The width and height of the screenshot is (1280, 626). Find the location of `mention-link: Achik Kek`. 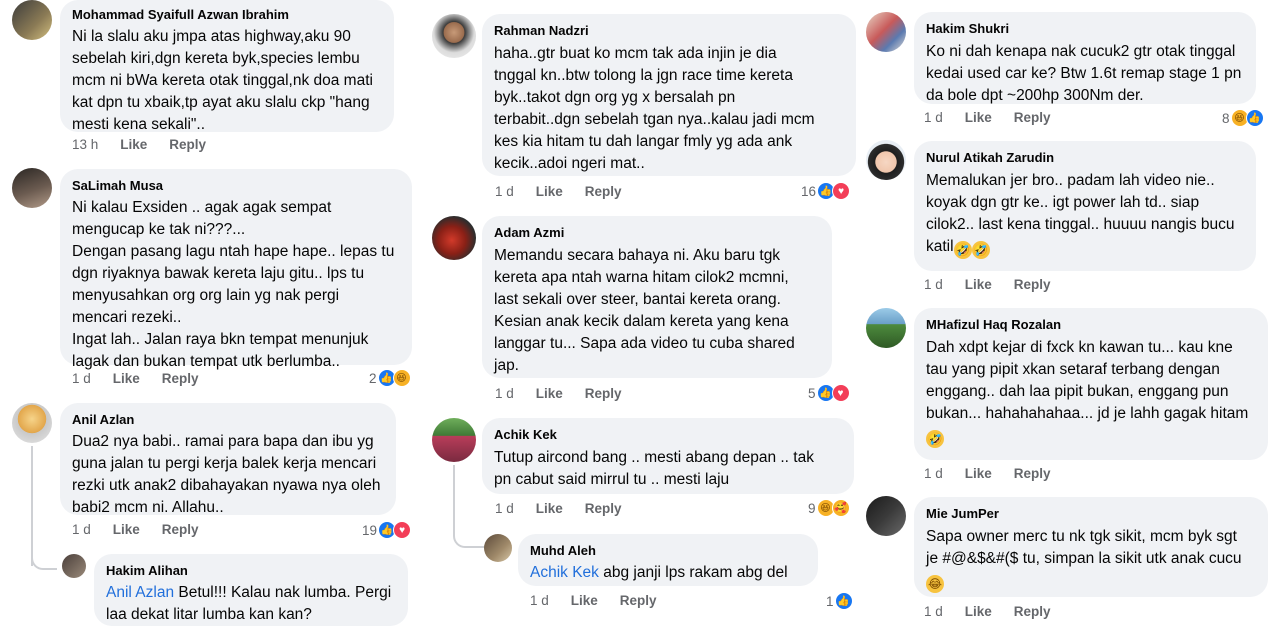

mention-link: Achik Kek is located at coordinates (564, 572).